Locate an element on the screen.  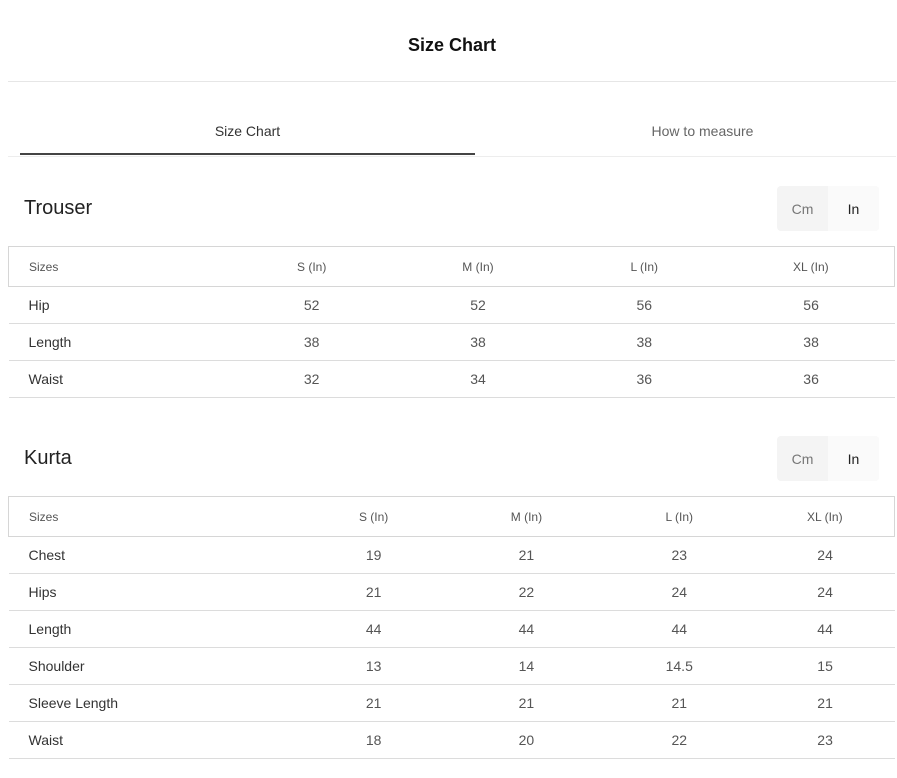
kurta-section-title: Kurta is located at coordinates (48, 458).